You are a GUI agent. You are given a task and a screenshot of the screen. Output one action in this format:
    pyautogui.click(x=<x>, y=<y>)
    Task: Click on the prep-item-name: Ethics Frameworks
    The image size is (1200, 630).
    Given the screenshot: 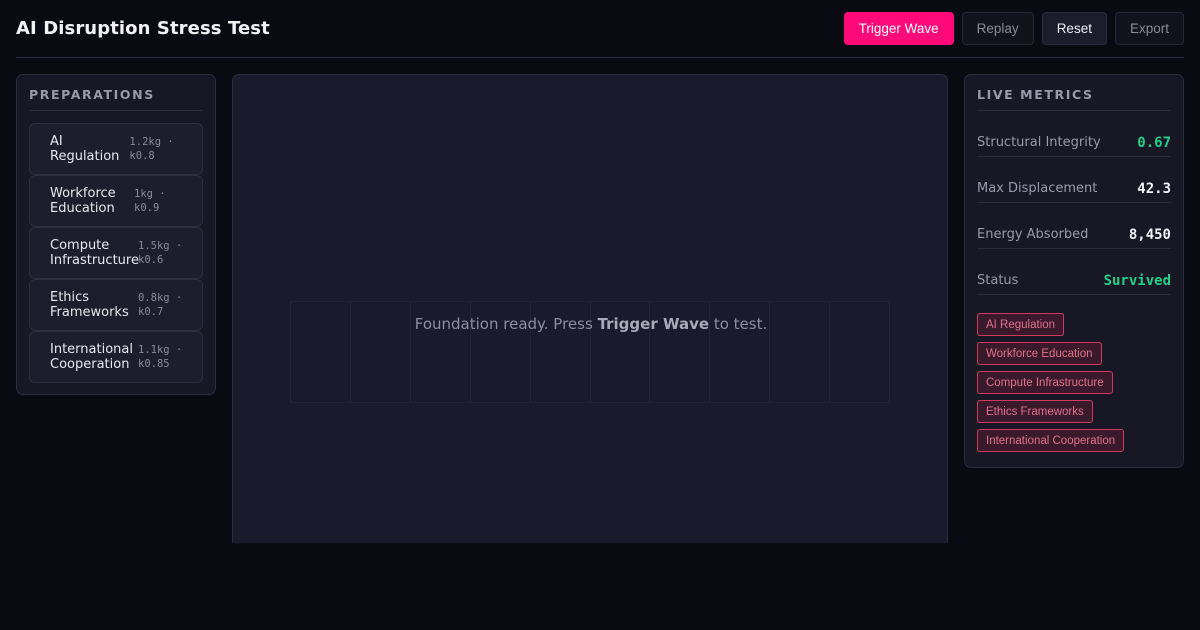 What is the action you would take?
    pyautogui.click(x=89, y=305)
    